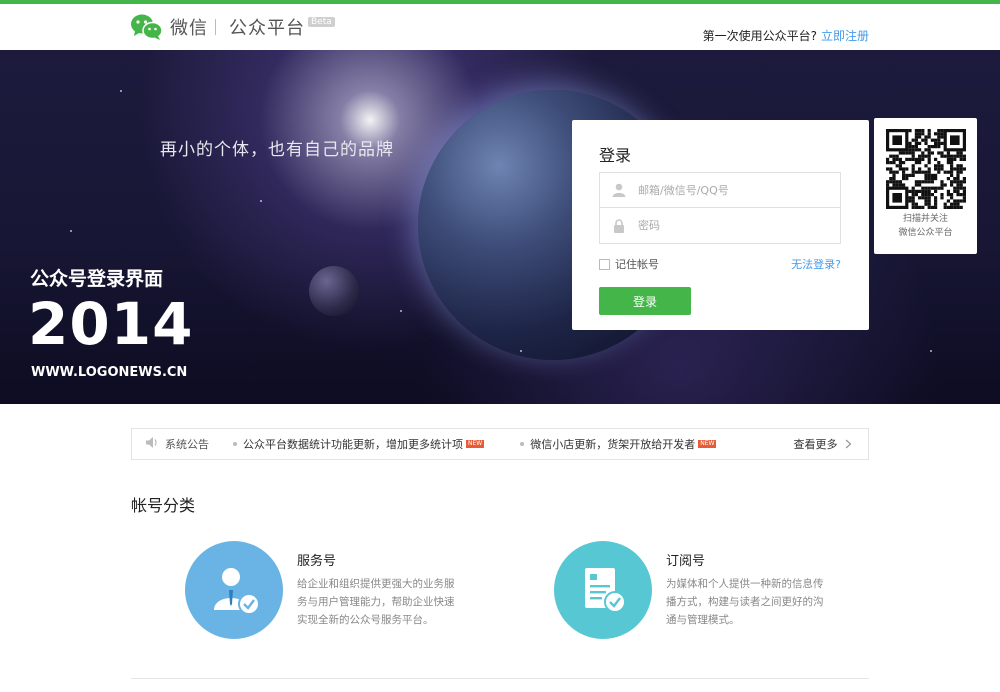 The width and height of the screenshot is (1000, 692). Describe the element at coordinates (615, 155) in the screenshot. I see `login-title: 登录` at that location.